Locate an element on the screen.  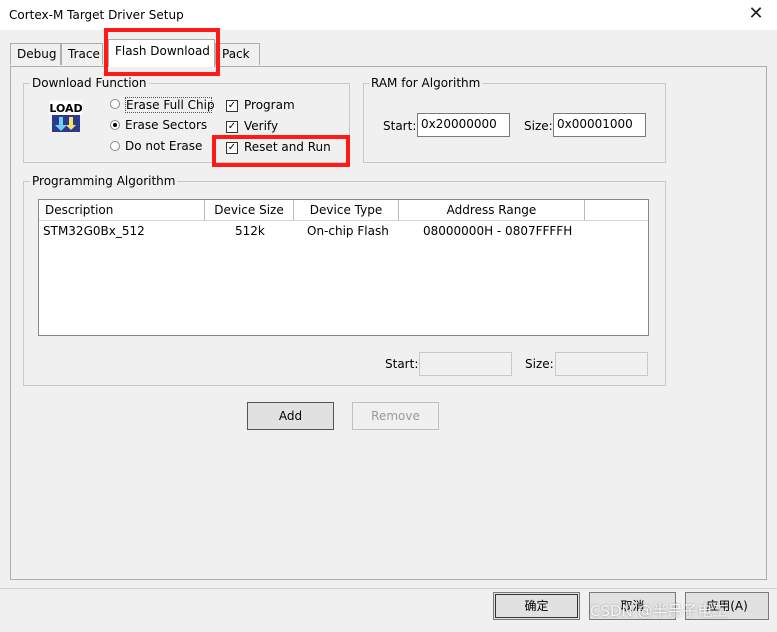
column-header-device-size: Device Size is located at coordinates (249, 210).